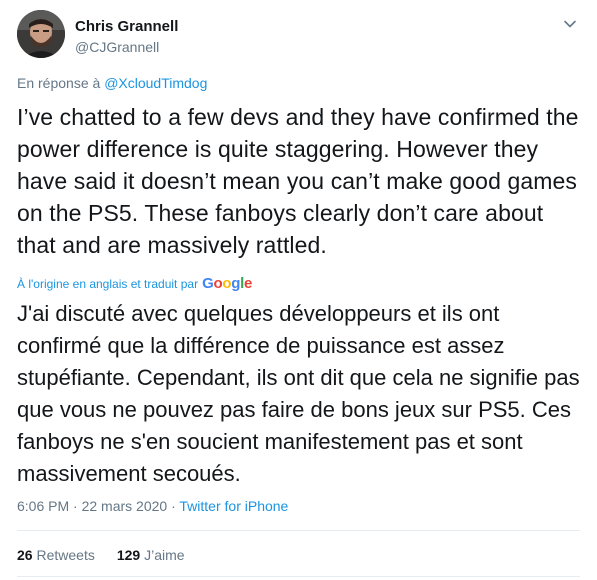  What do you see at coordinates (126, 27) in the screenshot?
I see `author-display-name: Chris Grannell` at bounding box center [126, 27].